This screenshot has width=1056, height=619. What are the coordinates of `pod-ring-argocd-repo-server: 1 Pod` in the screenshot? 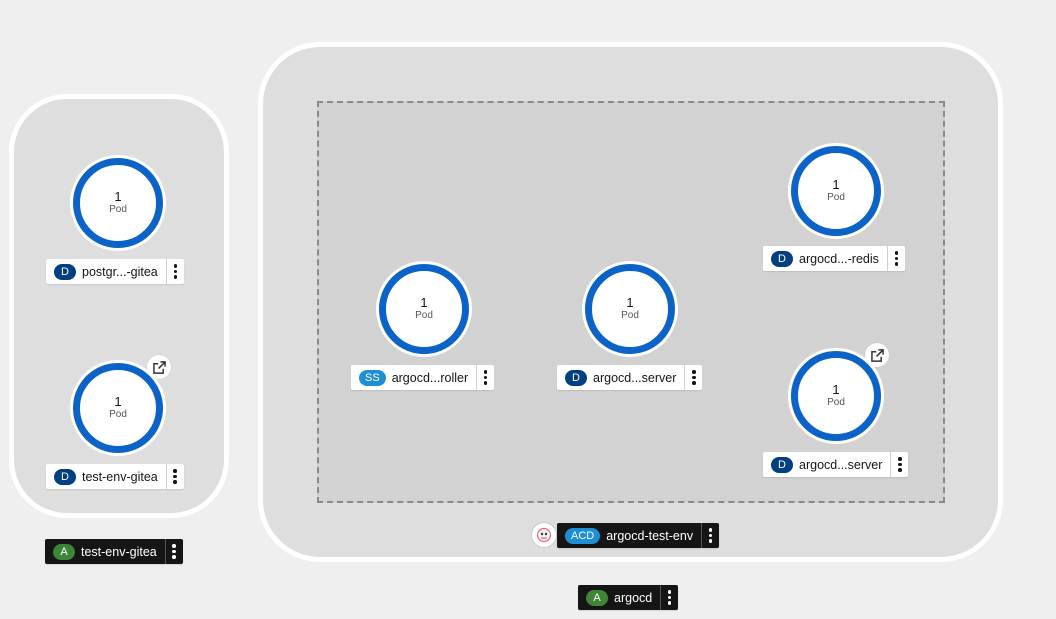 It's located at (630, 309).